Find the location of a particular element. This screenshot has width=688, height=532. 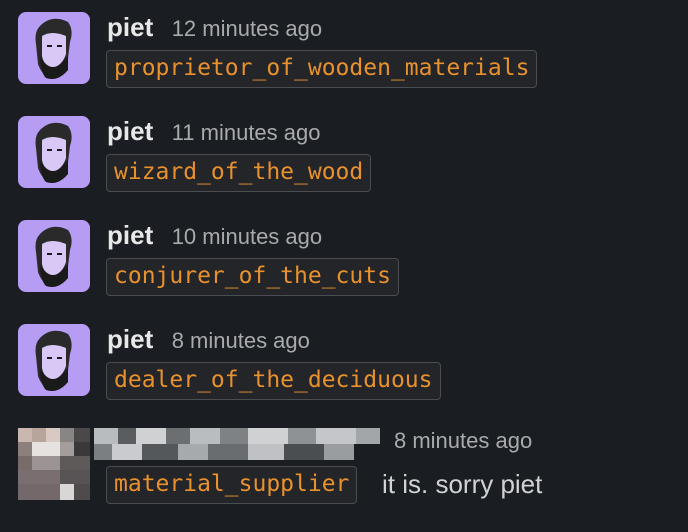

message-text: it is. sorry piet is located at coordinates (462, 484).